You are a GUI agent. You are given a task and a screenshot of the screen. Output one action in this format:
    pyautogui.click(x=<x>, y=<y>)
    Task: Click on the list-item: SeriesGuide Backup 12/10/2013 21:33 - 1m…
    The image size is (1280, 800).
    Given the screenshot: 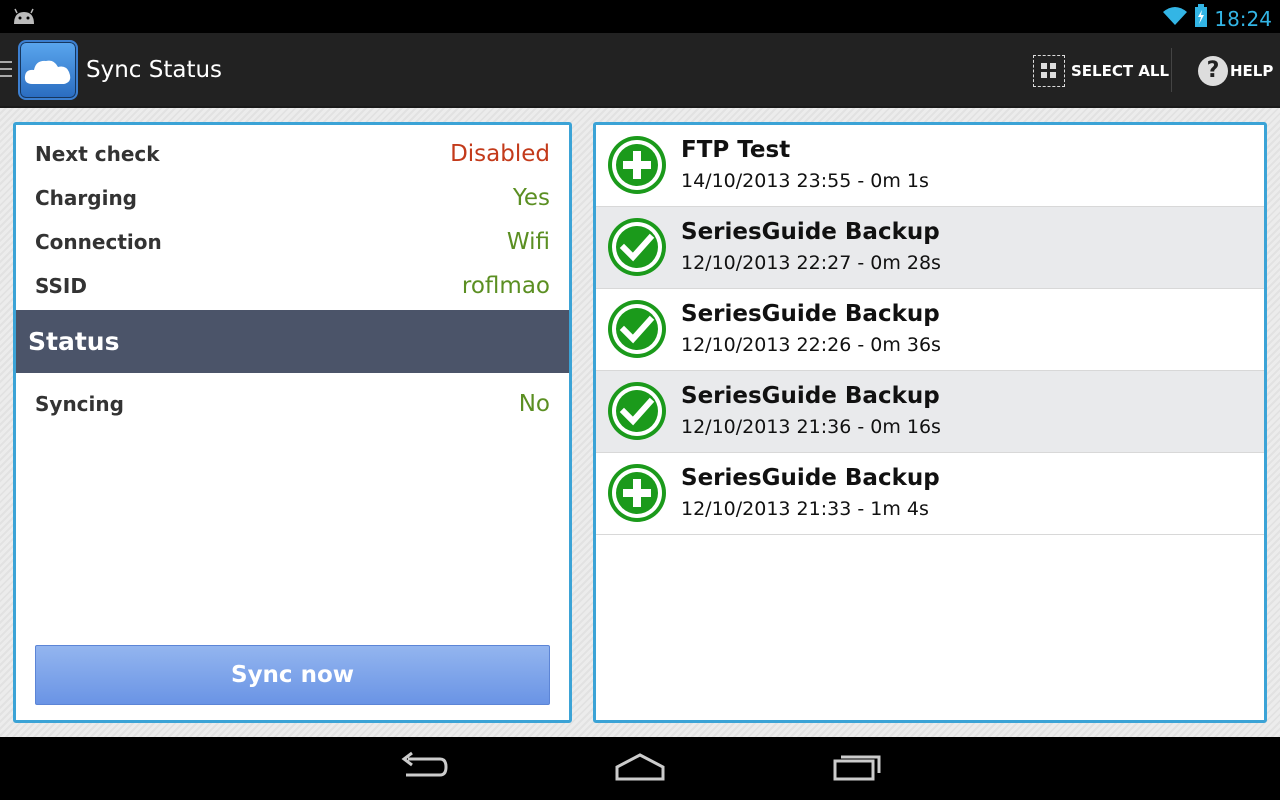 What is the action you would take?
    pyautogui.click(x=930, y=494)
    